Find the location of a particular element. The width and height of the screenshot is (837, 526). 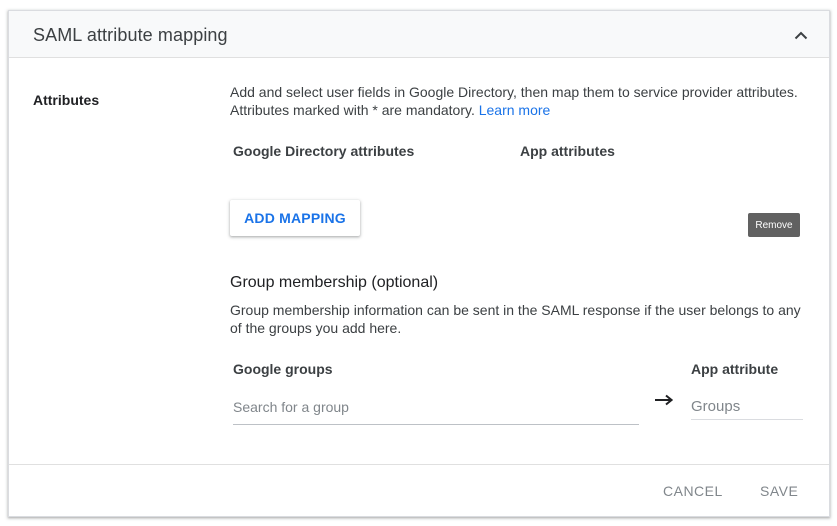

add-mapping-button: ADD MAPPING is located at coordinates (295, 218).